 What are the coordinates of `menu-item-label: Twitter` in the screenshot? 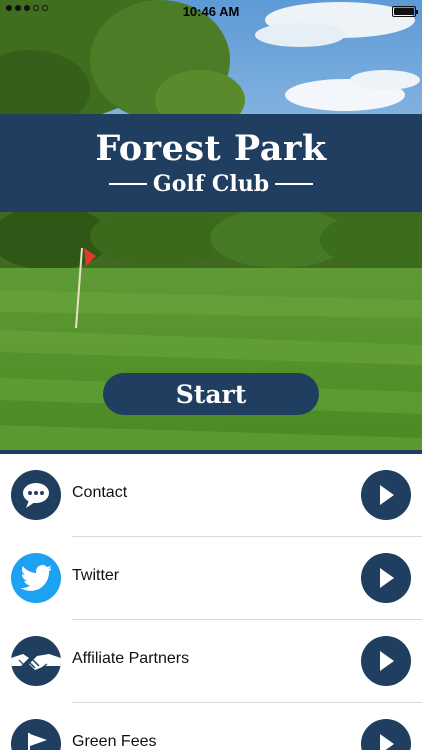 It's located at (96, 575).